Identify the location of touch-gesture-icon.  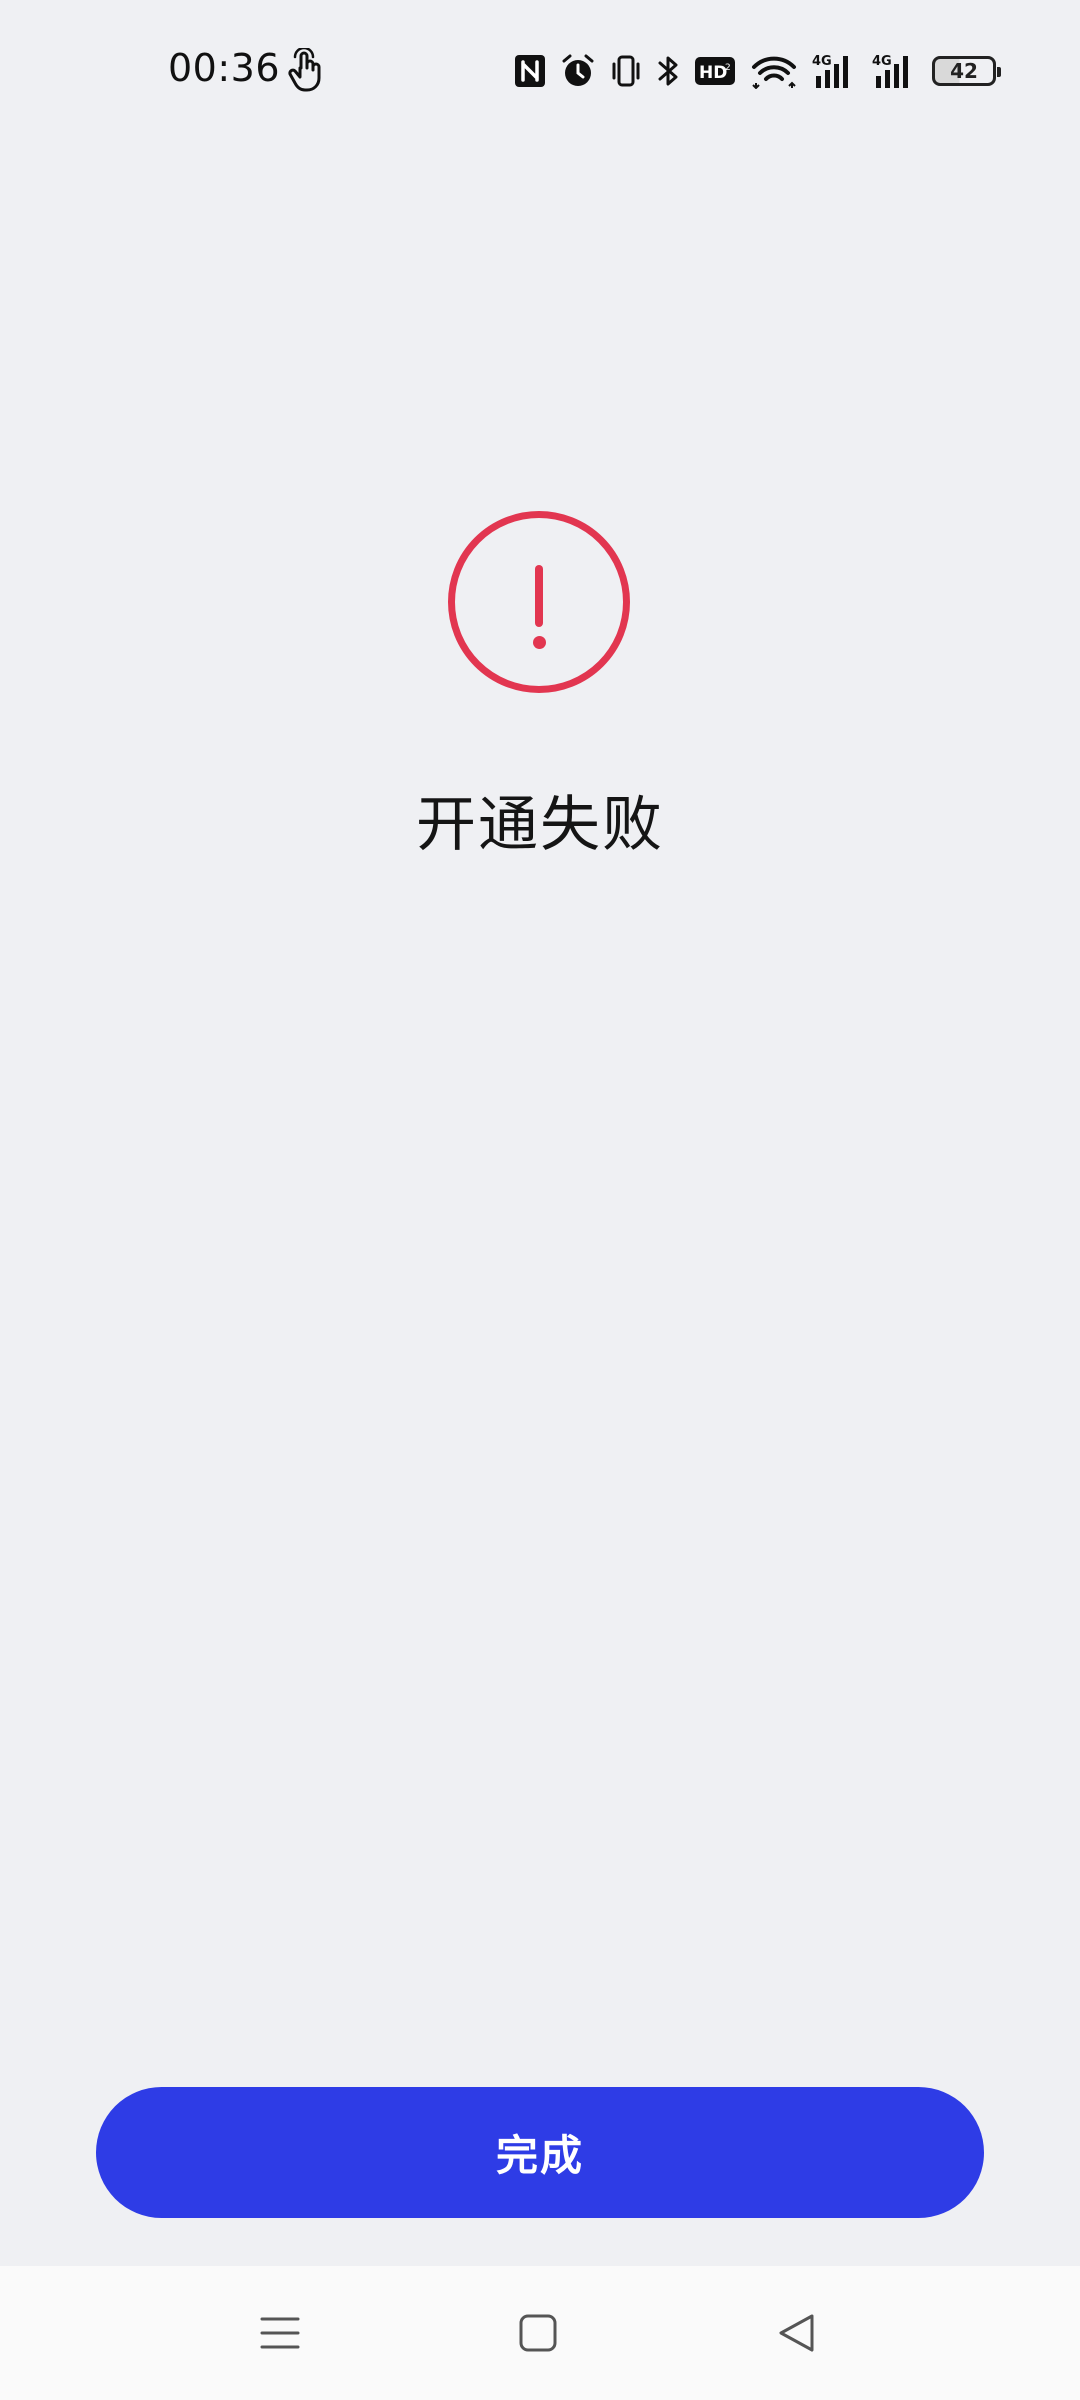
(306, 69).